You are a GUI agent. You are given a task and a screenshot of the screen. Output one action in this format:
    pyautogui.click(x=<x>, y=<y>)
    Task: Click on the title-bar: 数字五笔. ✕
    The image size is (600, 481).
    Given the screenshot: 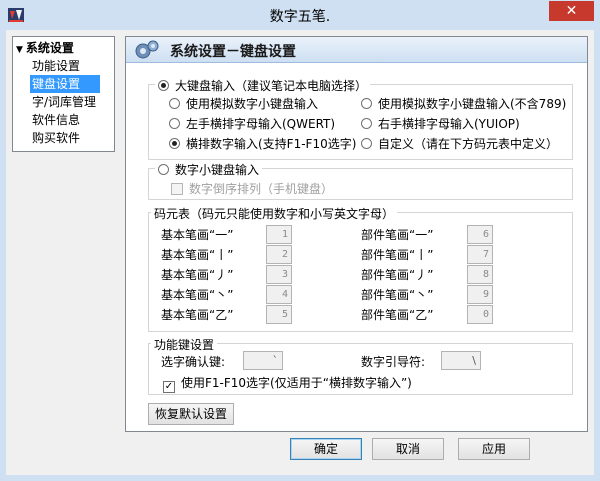 What is the action you would take?
    pyautogui.click(x=300, y=15)
    